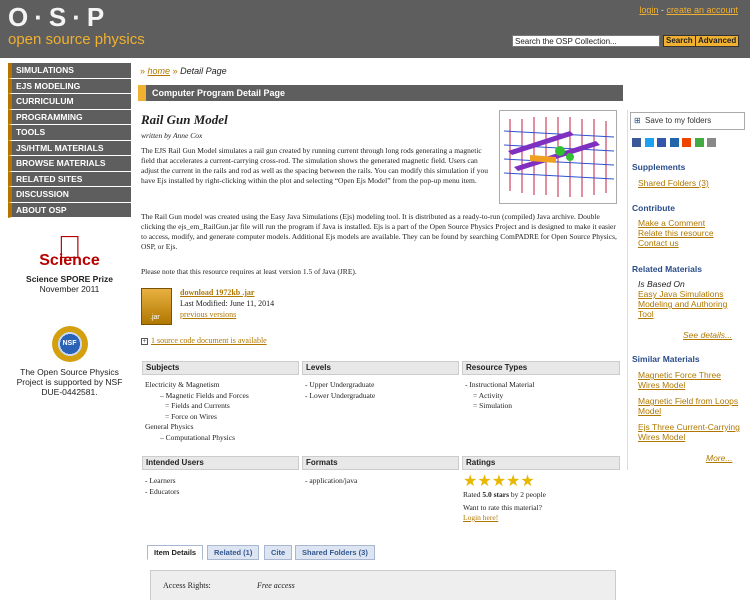 Image resolution: width=750 pixels, height=600 pixels. What do you see at coordinates (382, 385) in the screenshot?
I see `level-item: - Upper Undergraduate` at bounding box center [382, 385].